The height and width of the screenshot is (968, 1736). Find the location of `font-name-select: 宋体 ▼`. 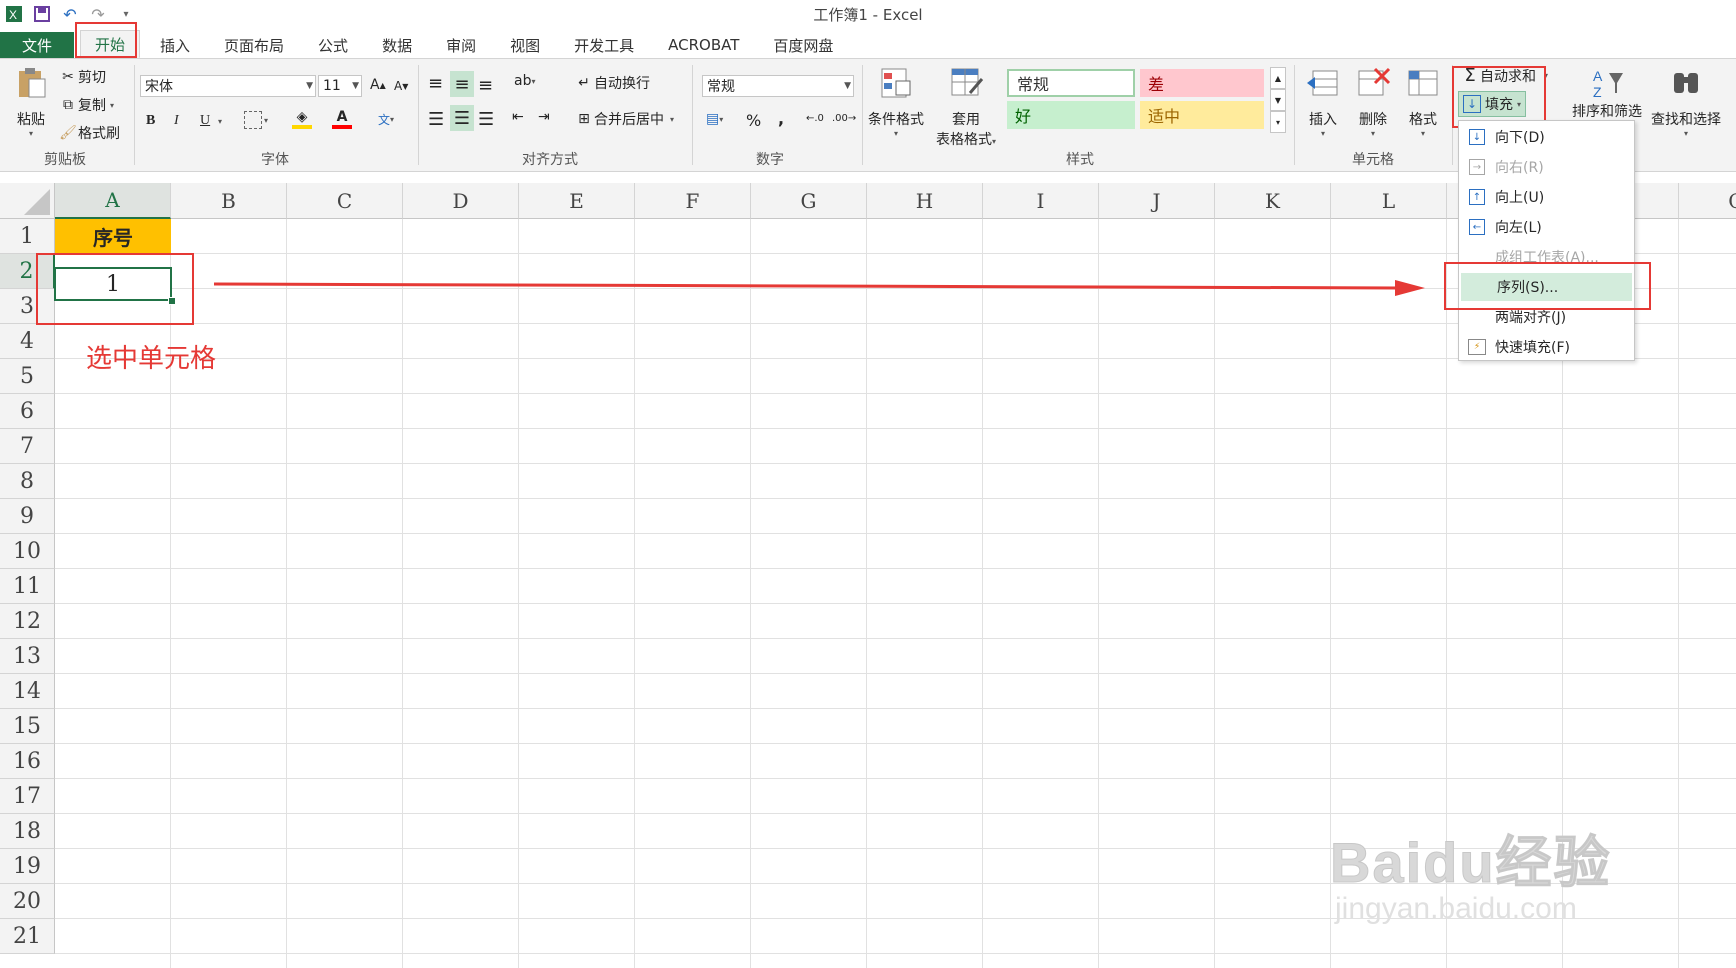

font-name-select: 宋体 ▼ is located at coordinates (228, 86).